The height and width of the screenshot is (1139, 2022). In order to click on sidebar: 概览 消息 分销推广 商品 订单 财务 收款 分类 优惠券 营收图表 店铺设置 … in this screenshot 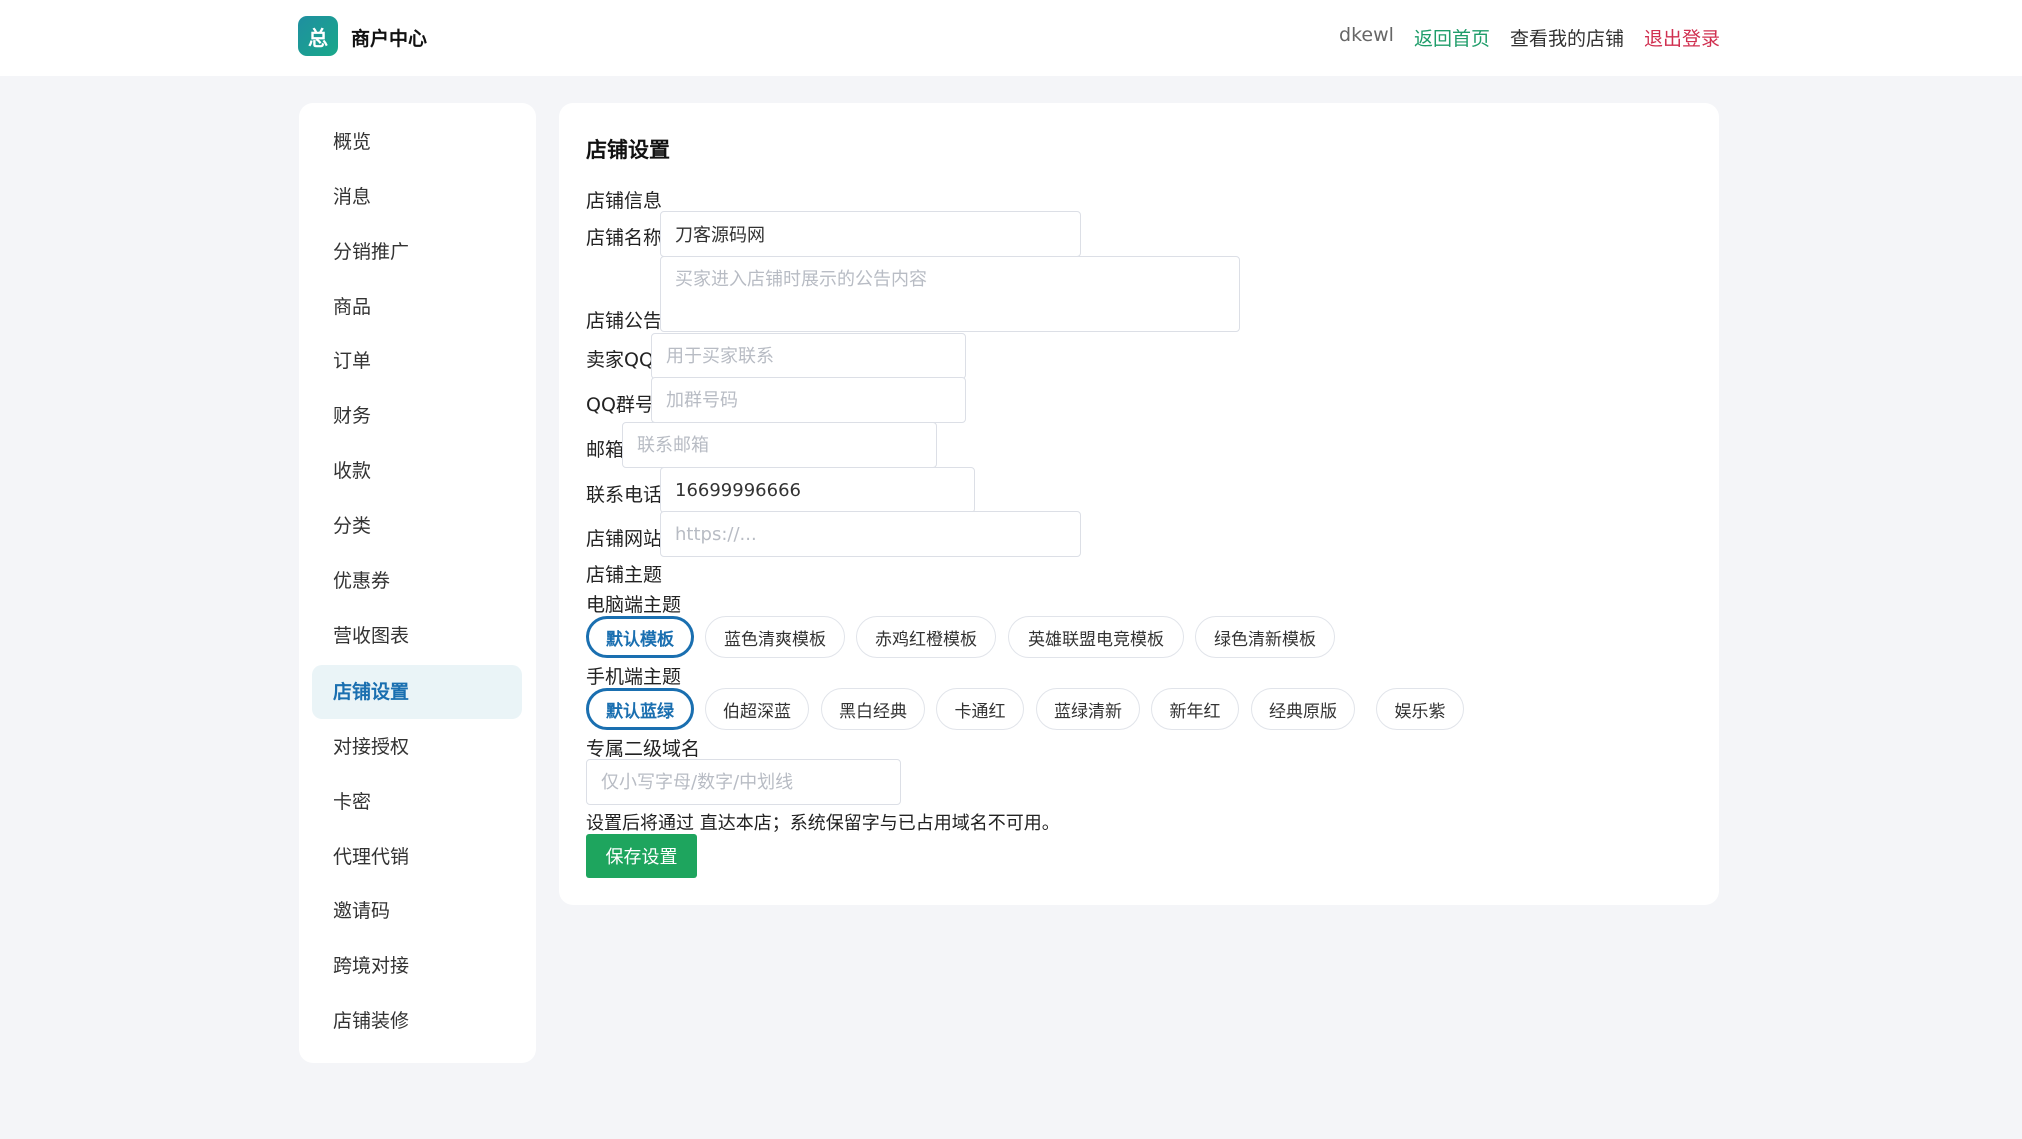, I will do `click(417, 583)`.